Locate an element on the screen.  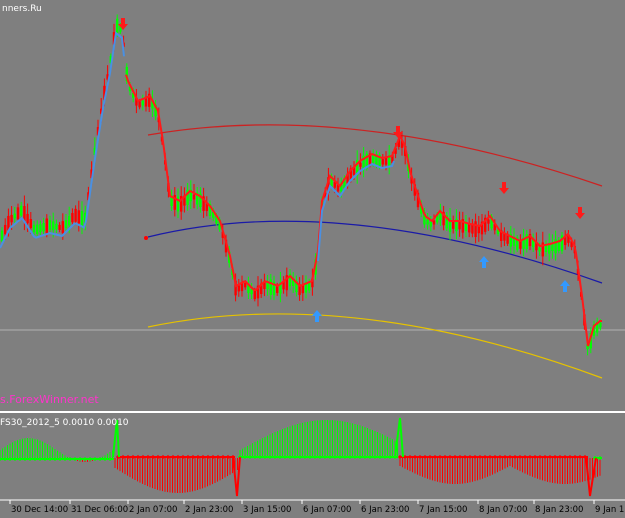
time-axis-label: 2 Jan 07:00 is located at coordinates (153, 510).